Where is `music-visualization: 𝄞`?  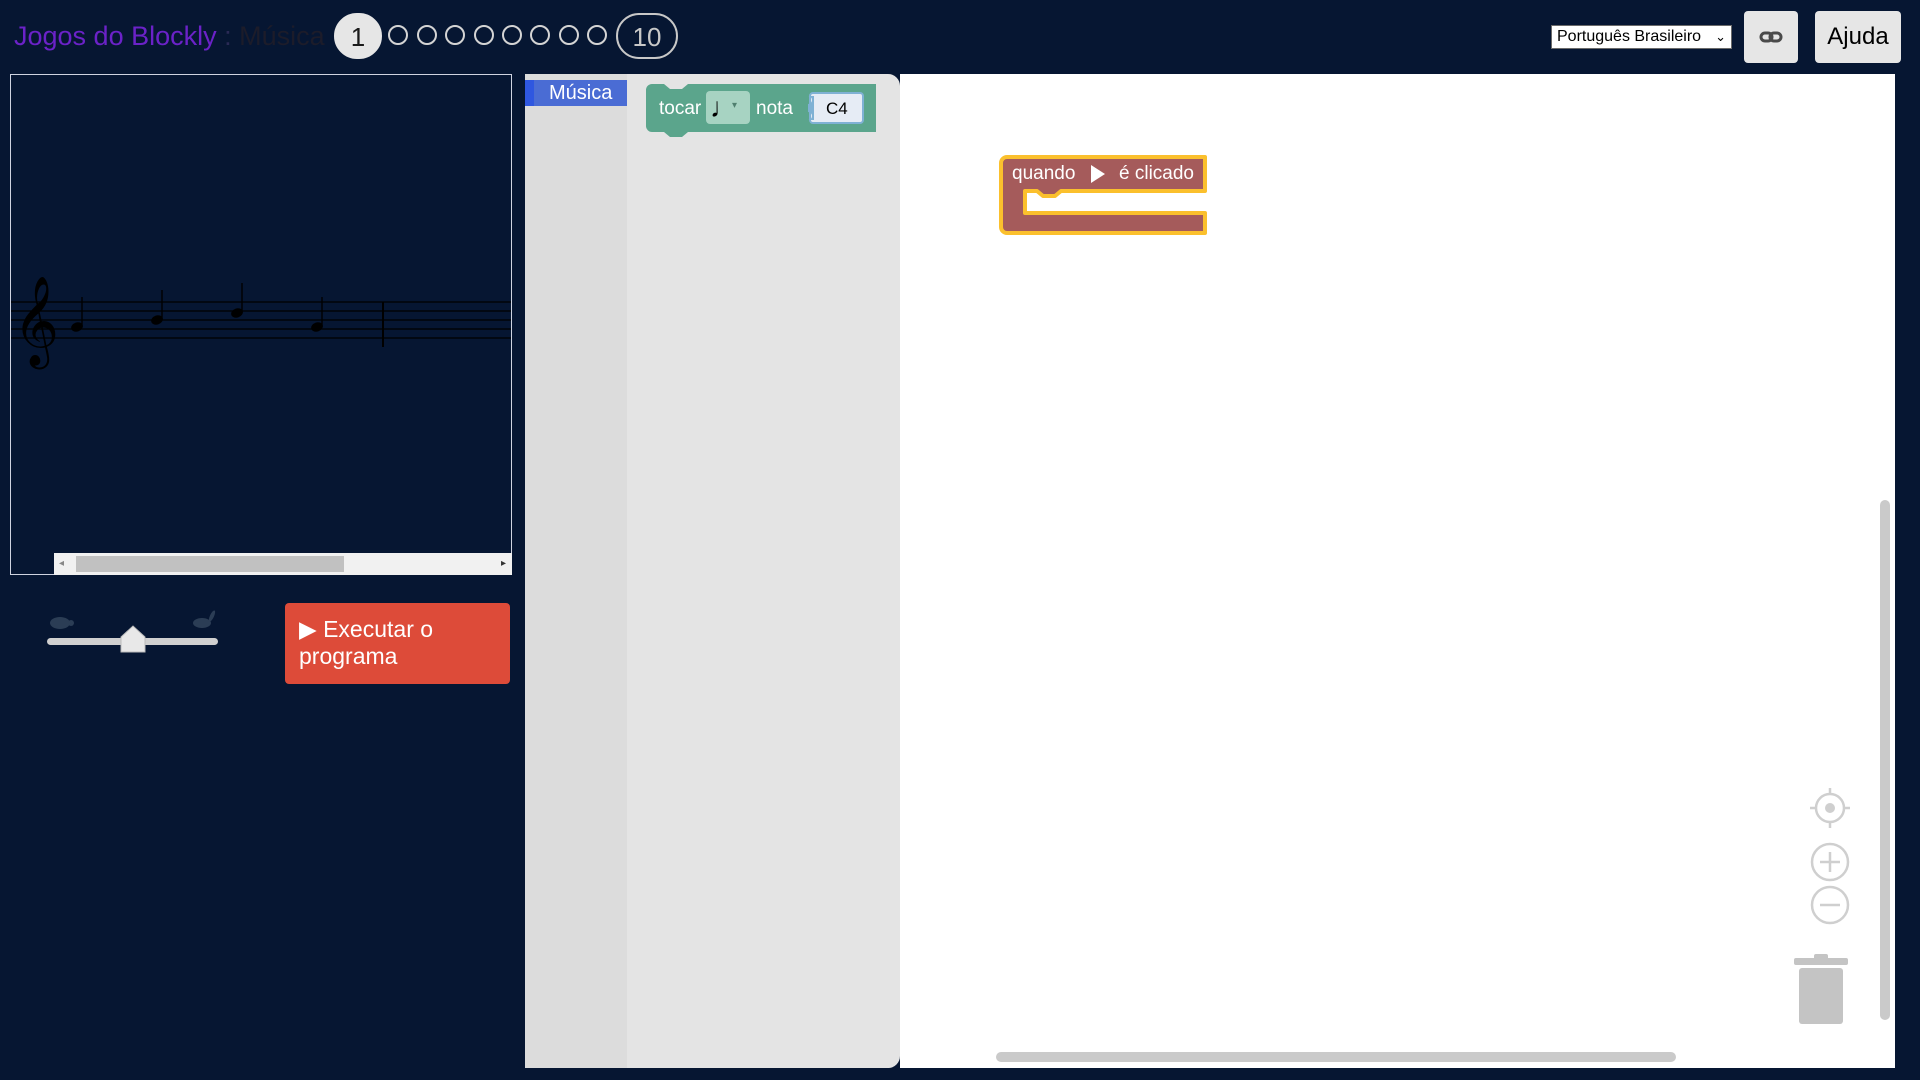 music-visualization: 𝄞 is located at coordinates (261, 324).